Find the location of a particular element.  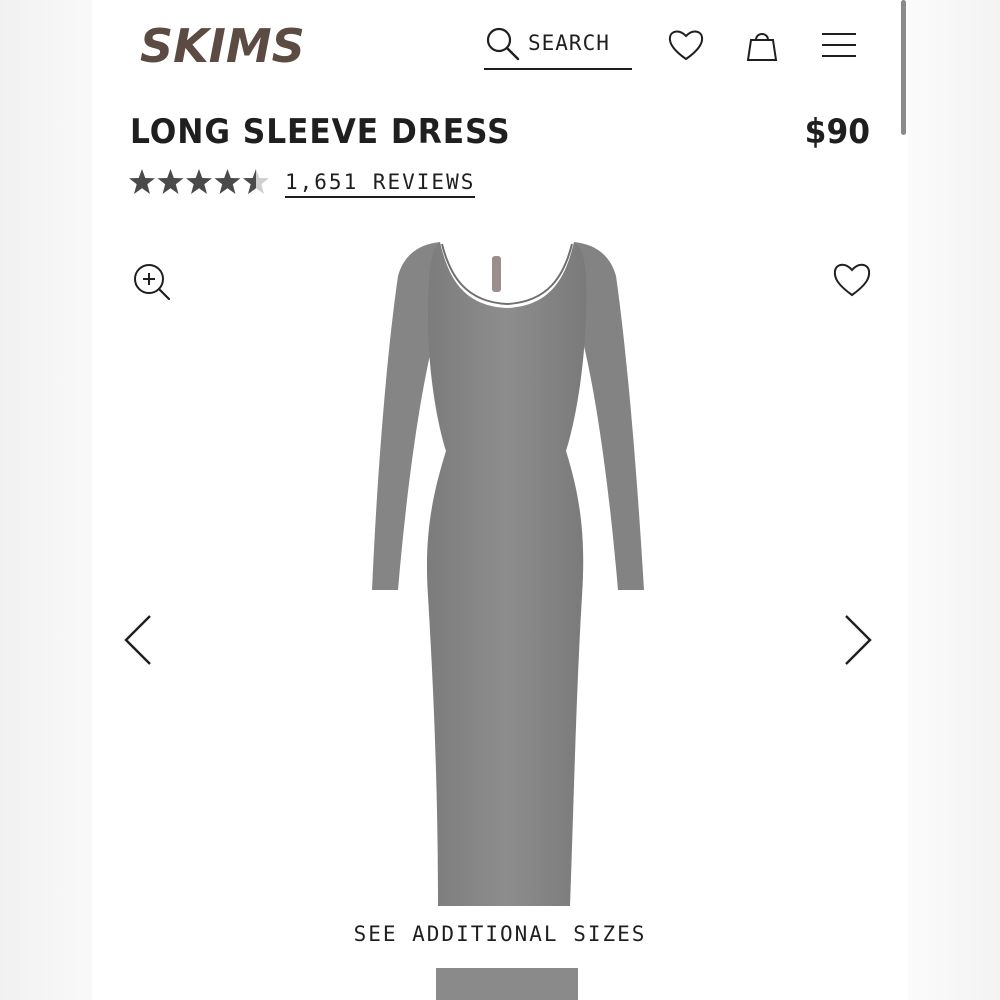

half-star-icon is located at coordinates (256, 181).